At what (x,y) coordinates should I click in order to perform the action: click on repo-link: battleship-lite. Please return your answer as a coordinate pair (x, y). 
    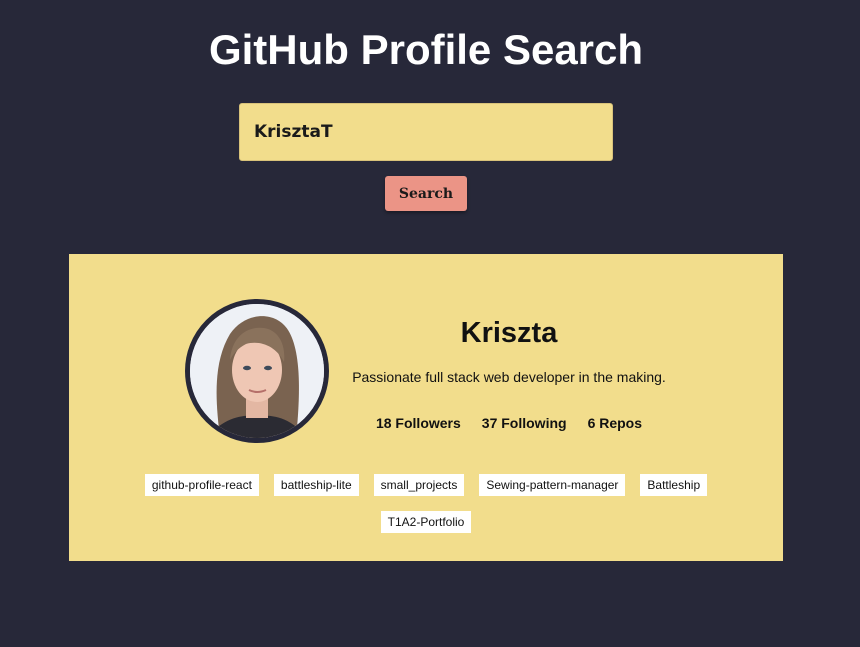
    Looking at the image, I should click on (316, 485).